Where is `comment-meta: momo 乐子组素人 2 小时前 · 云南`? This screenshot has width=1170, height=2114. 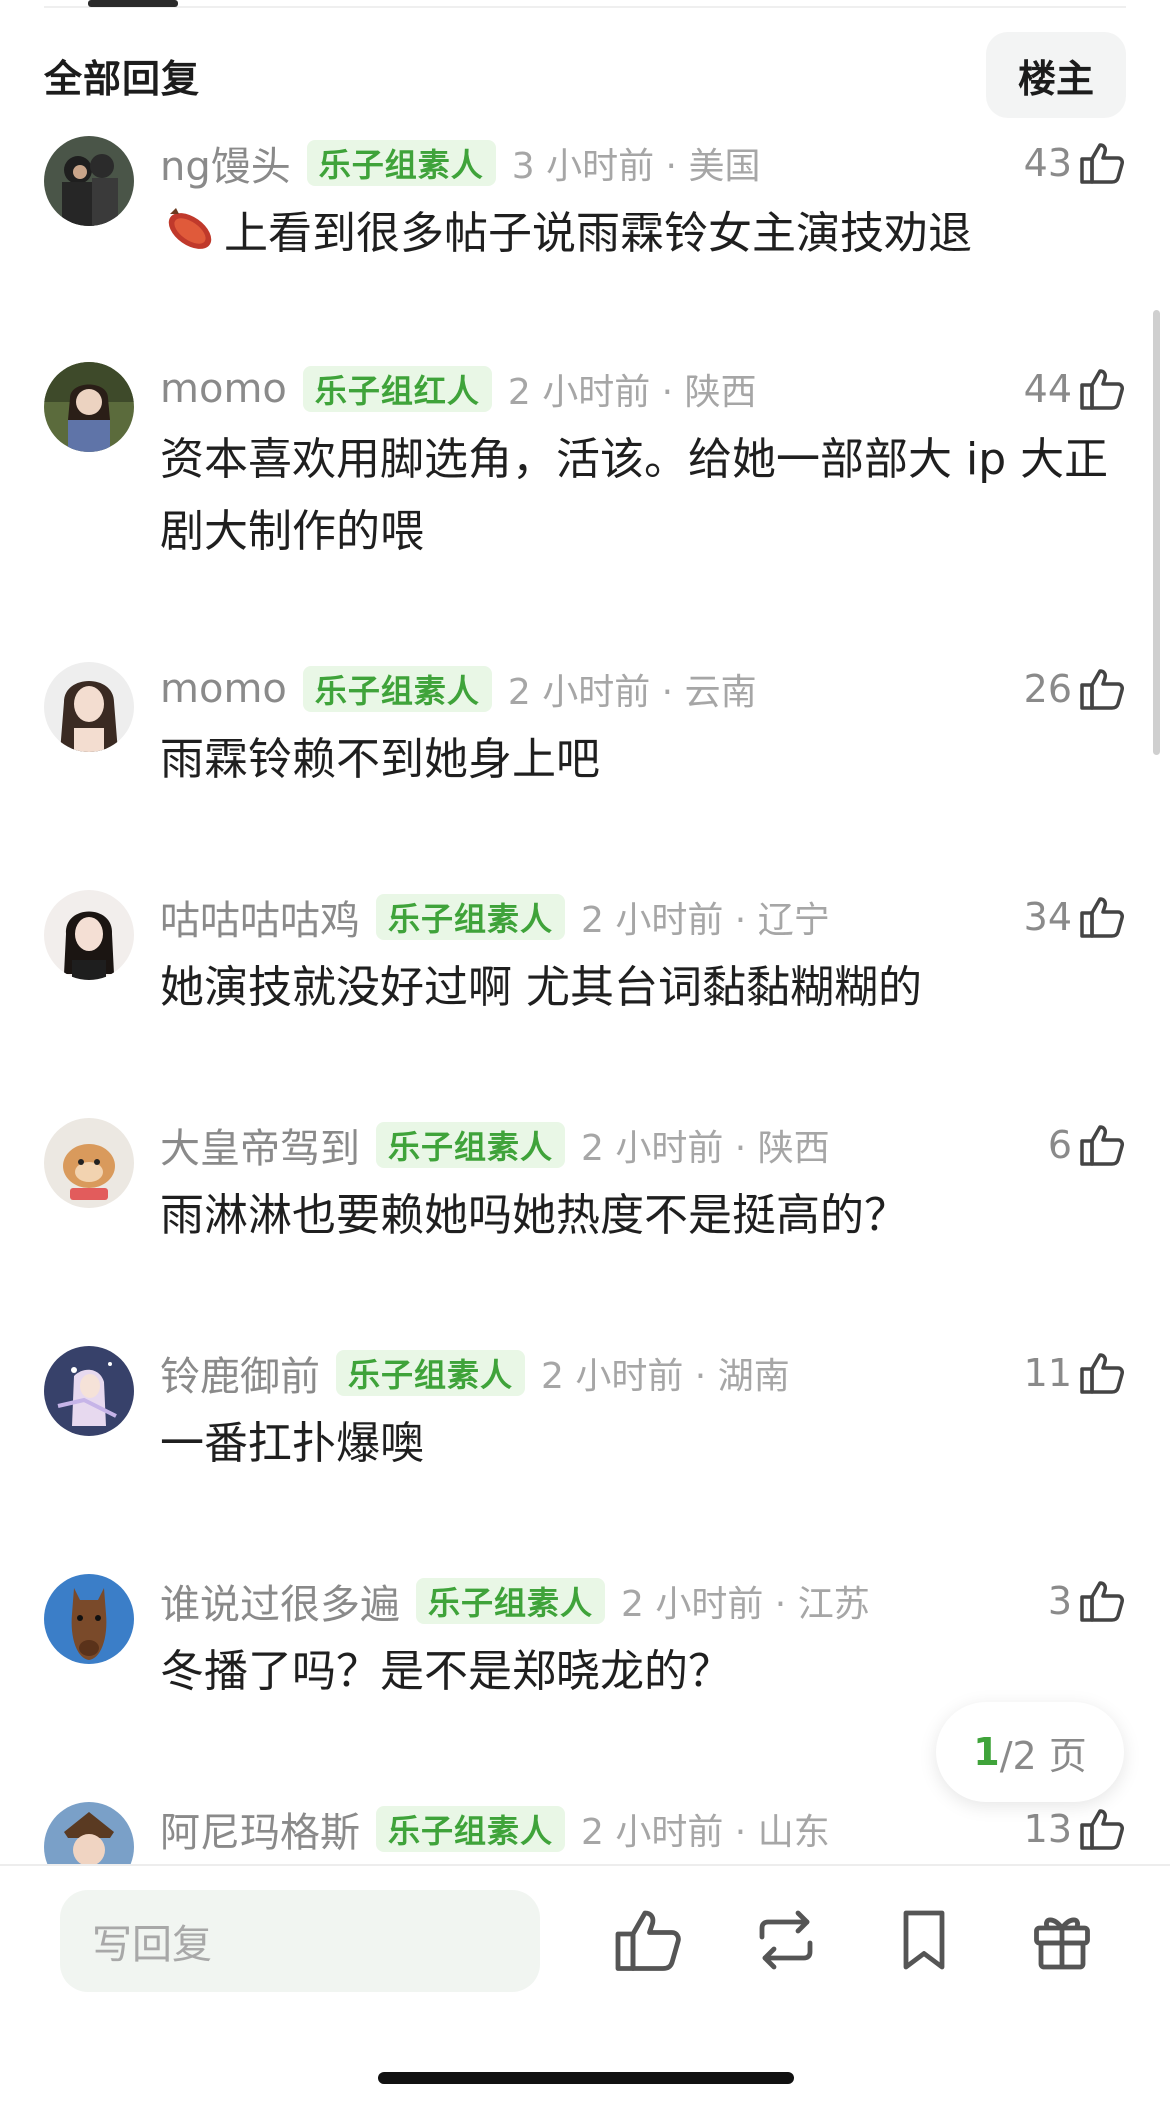 comment-meta: momo 乐子组素人 2 小时前 · 云南 is located at coordinates (458, 689).